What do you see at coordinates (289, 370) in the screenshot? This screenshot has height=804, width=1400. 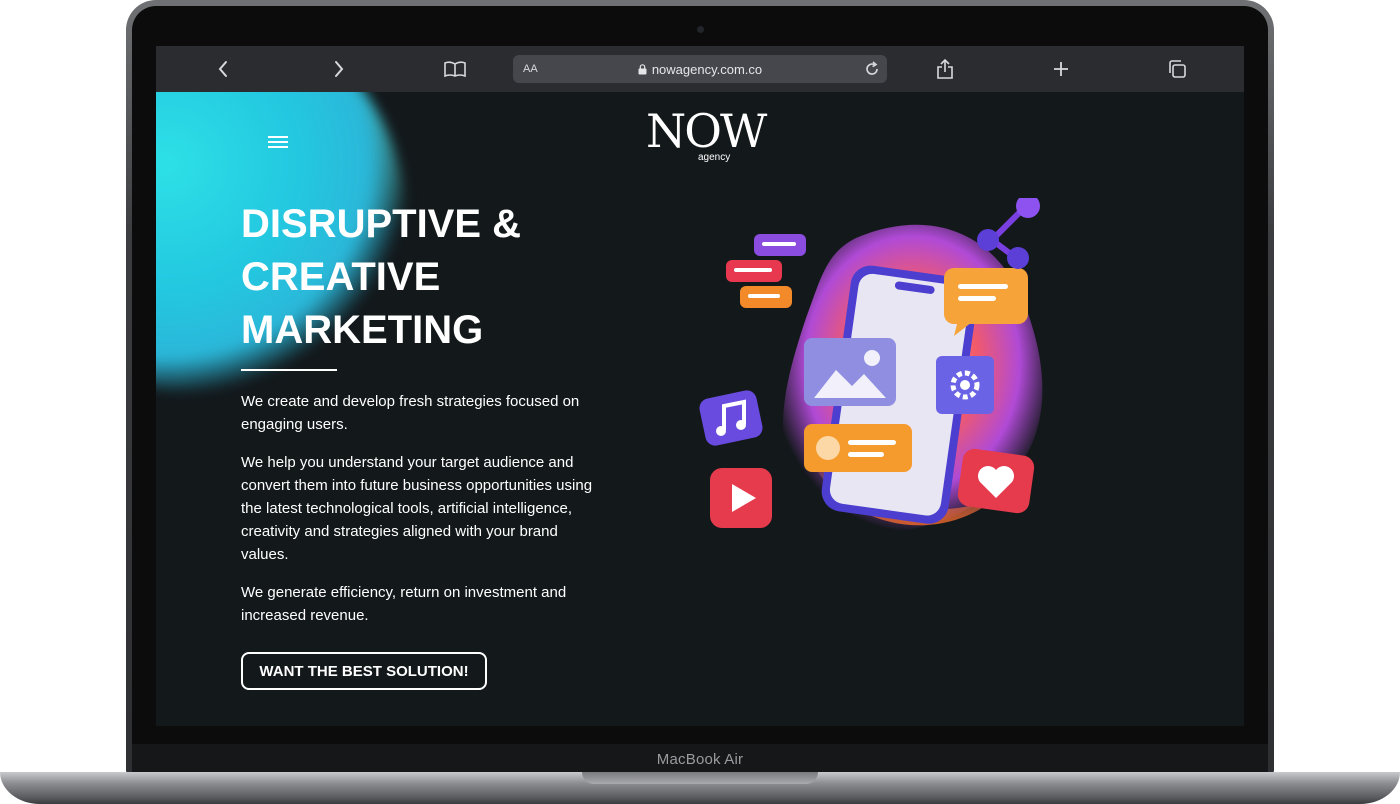 I see `title-divider` at bounding box center [289, 370].